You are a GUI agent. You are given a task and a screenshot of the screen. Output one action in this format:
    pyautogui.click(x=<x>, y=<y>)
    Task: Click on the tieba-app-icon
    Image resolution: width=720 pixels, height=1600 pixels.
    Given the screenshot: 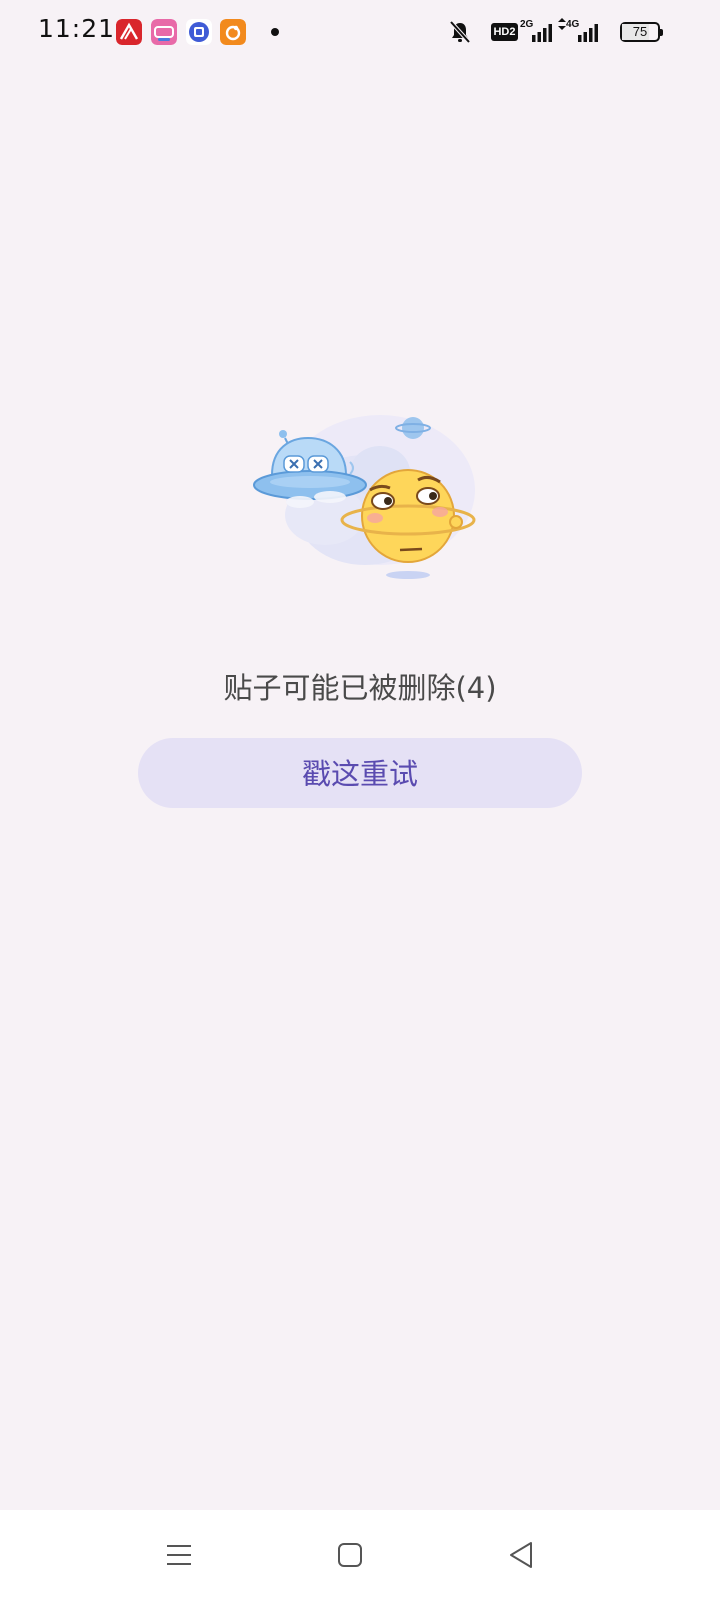 What is the action you would take?
    pyautogui.click(x=199, y=32)
    